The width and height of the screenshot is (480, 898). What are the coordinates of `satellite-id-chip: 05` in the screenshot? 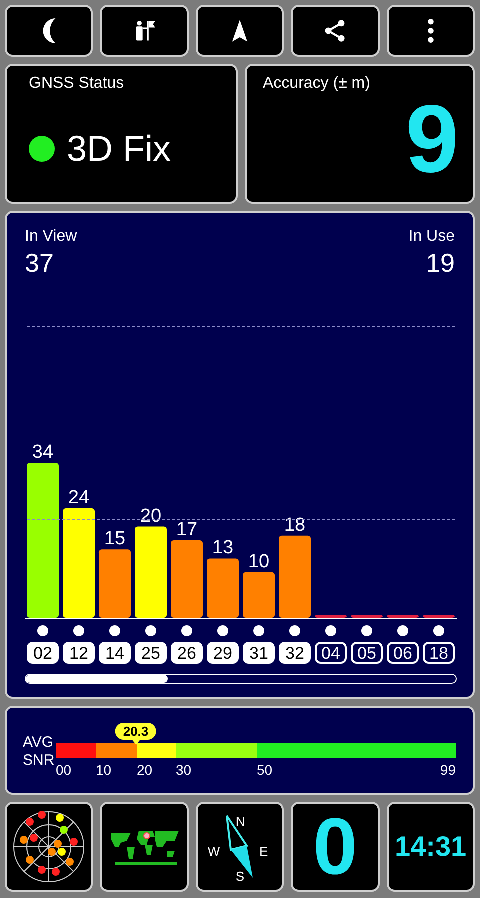 It's located at (367, 653).